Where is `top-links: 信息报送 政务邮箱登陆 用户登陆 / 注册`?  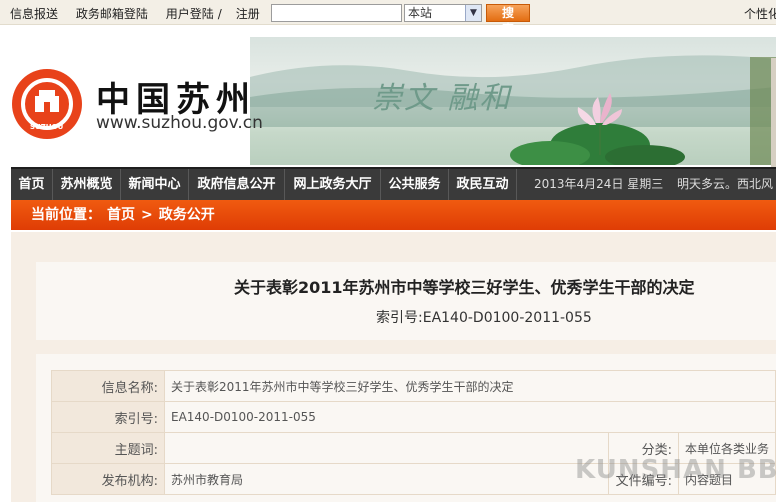 top-links: 信息报送 政务邮箱登陆 用户登陆 / 注册 is located at coordinates (142, 13).